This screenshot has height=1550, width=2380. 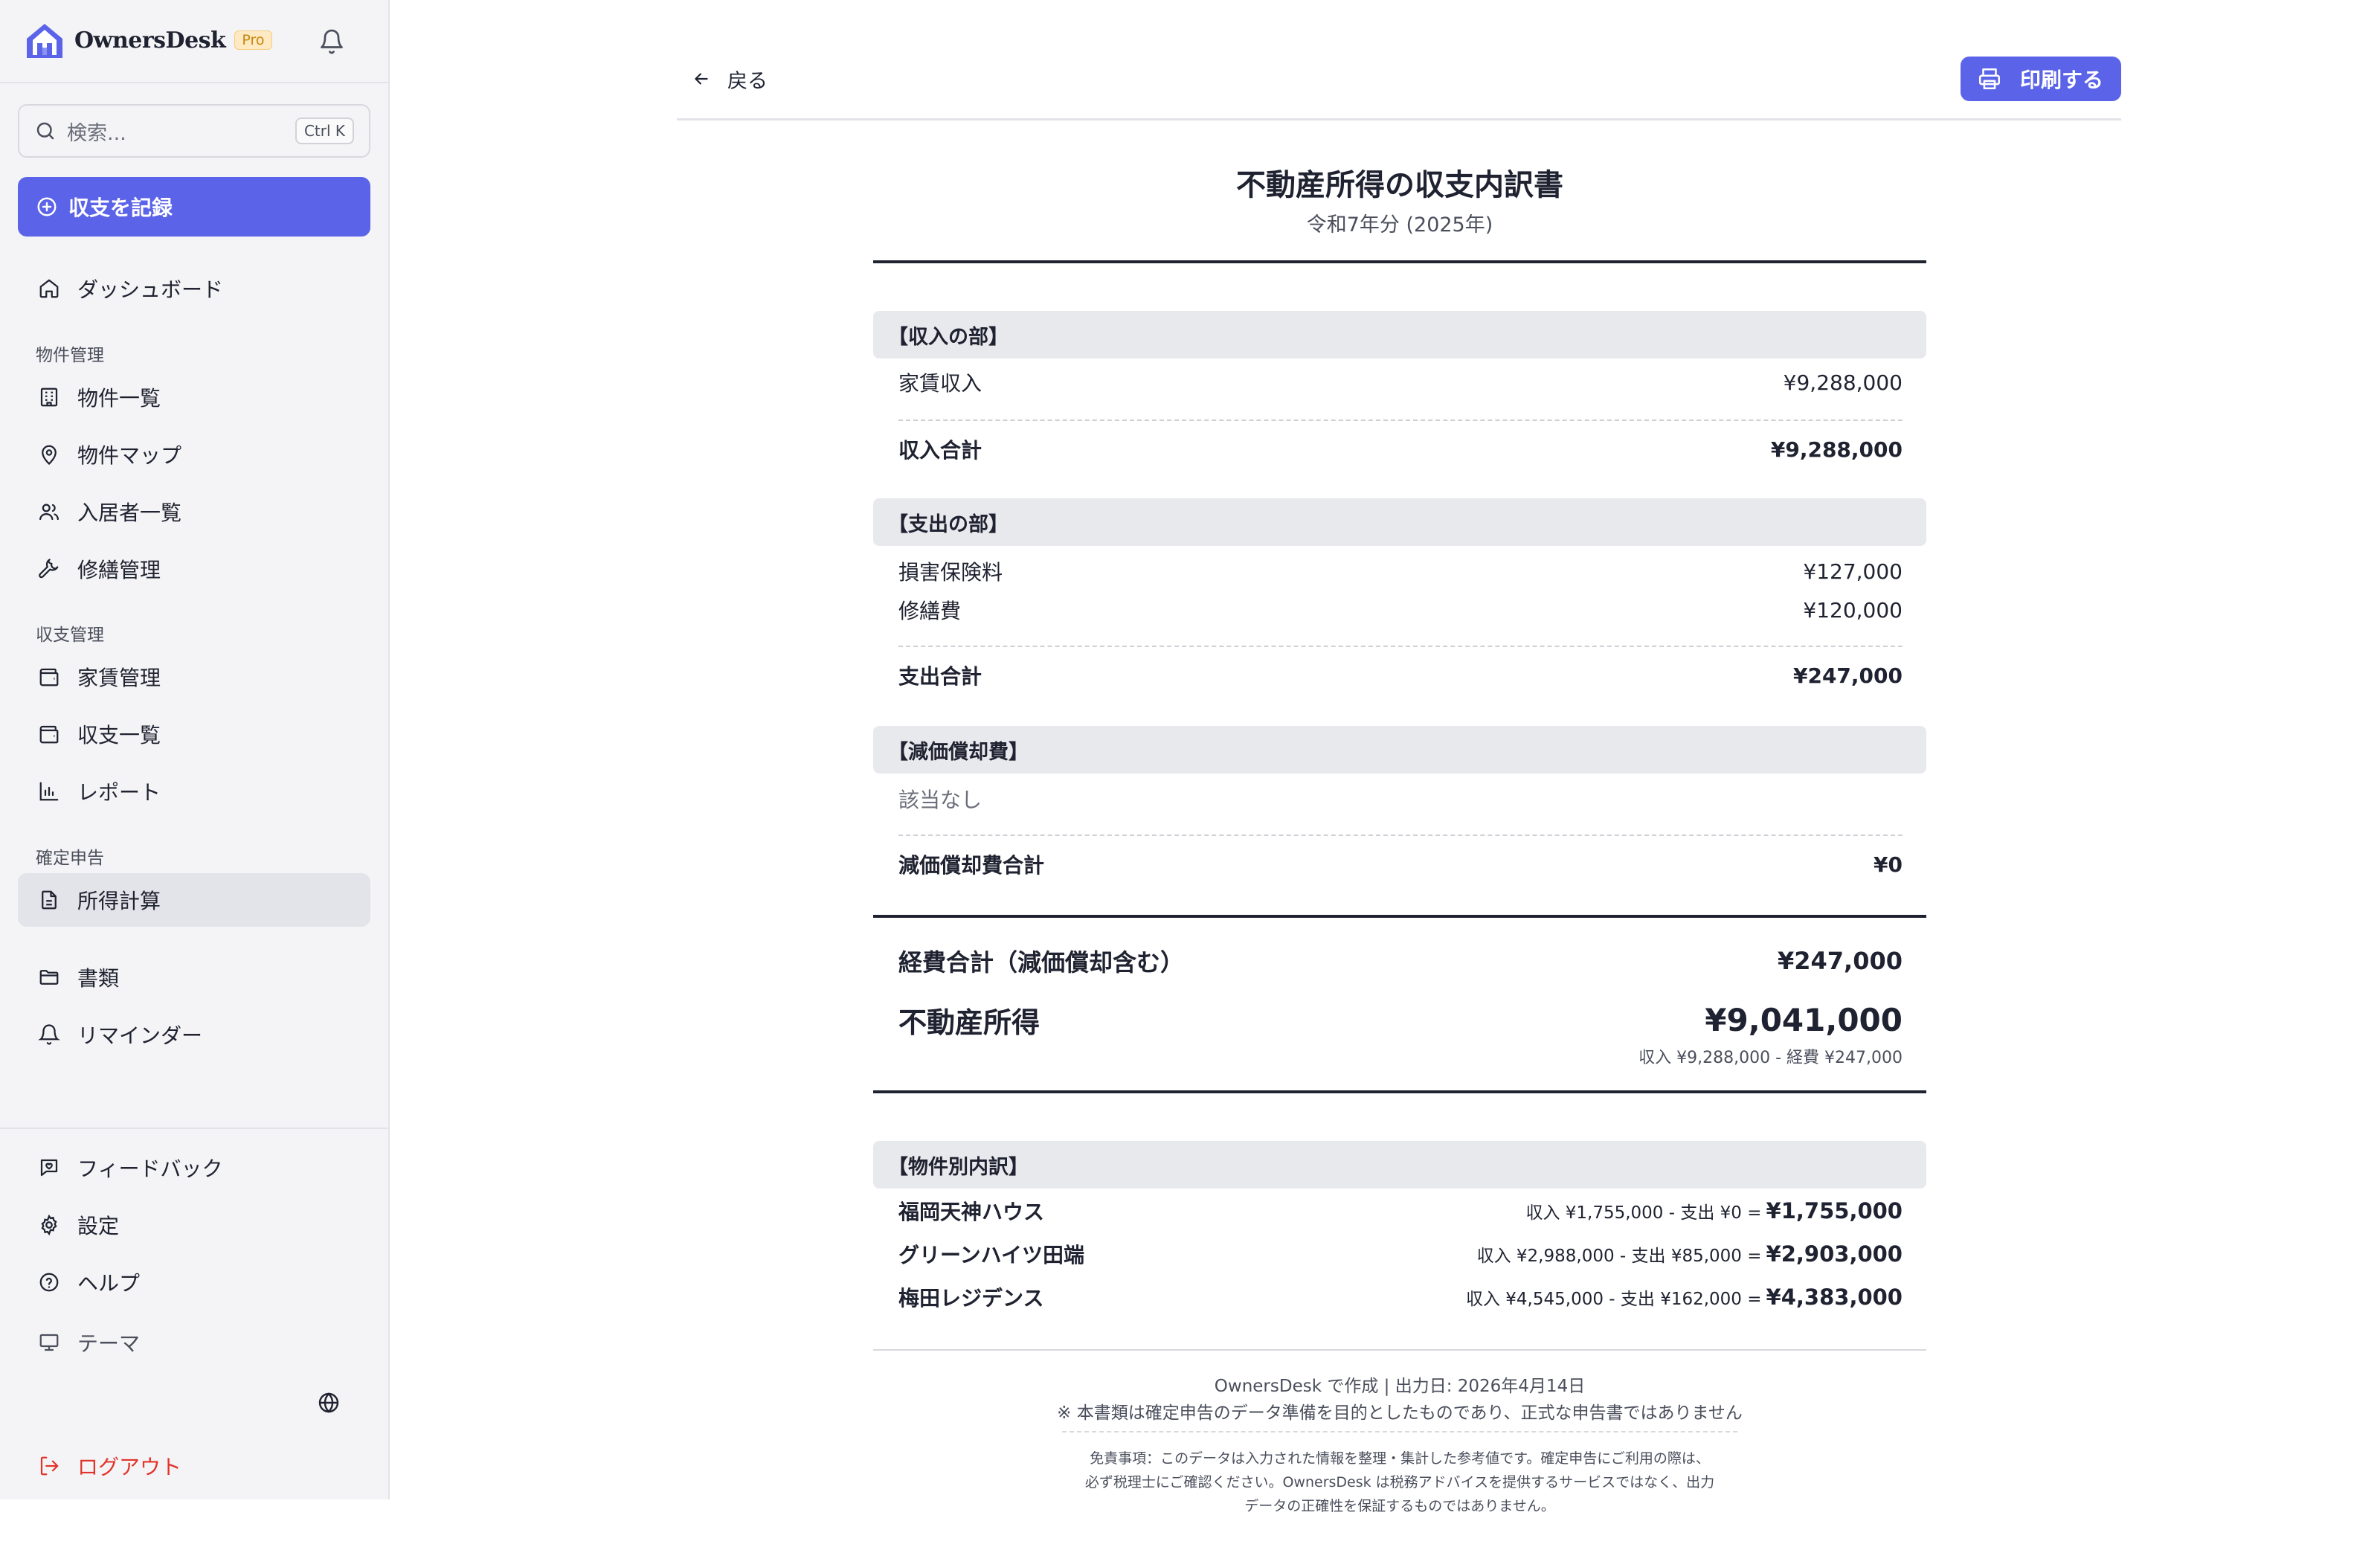 I want to click on nav-rent: 家賃管理, so click(x=194, y=677).